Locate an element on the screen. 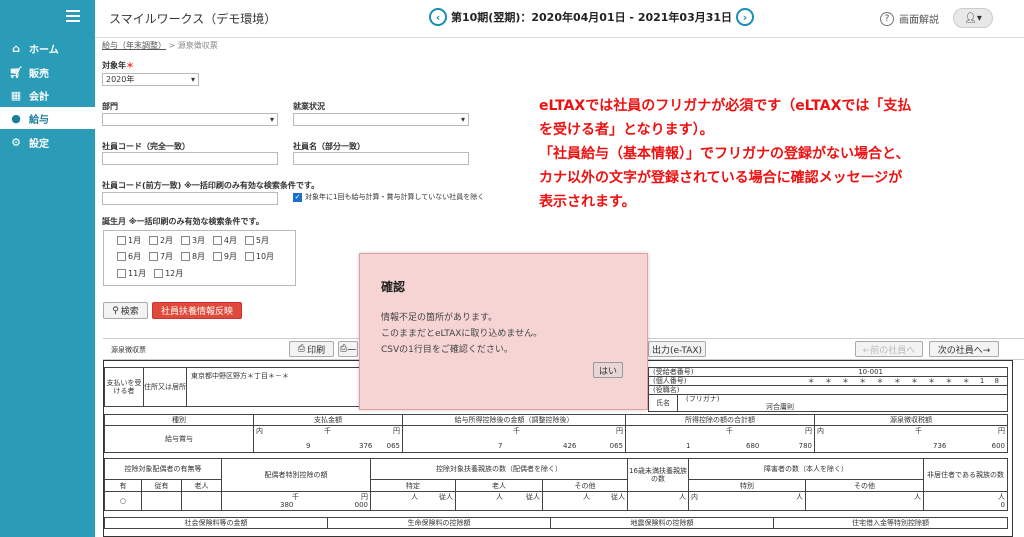 The width and height of the screenshot is (1024, 537). checkmark-icon: ✓ is located at coordinates (297, 197).